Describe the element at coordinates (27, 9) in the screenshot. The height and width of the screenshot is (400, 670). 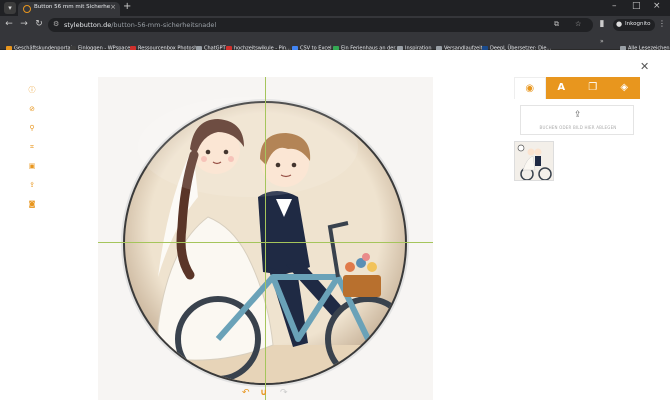
I see `site-favicon-icon` at that location.